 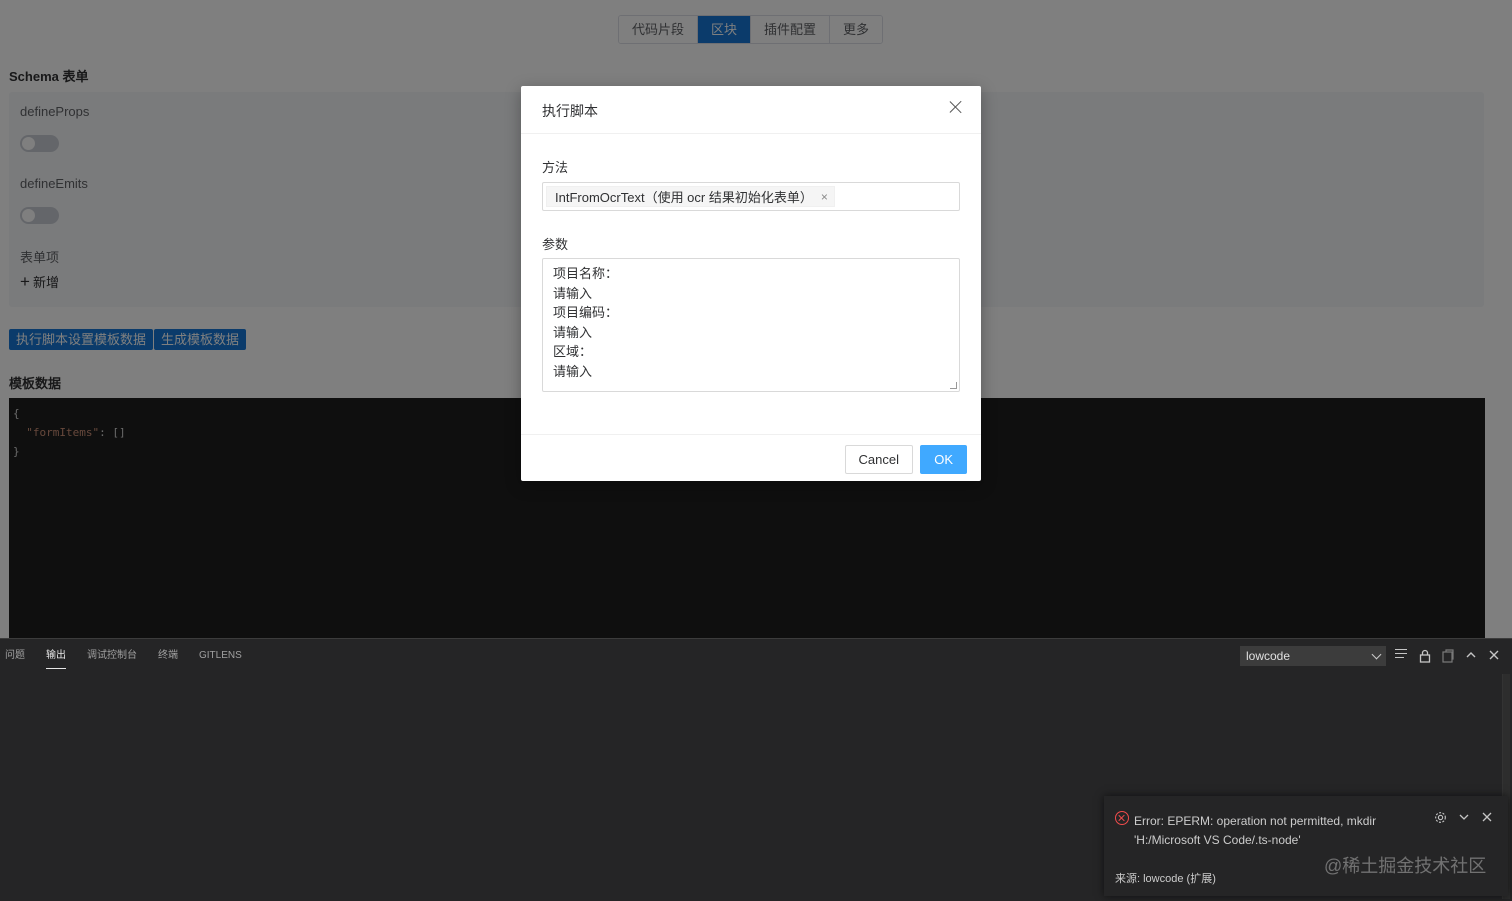 I want to click on panel-tab-terminal: 终端, so click(x=168, y=659).